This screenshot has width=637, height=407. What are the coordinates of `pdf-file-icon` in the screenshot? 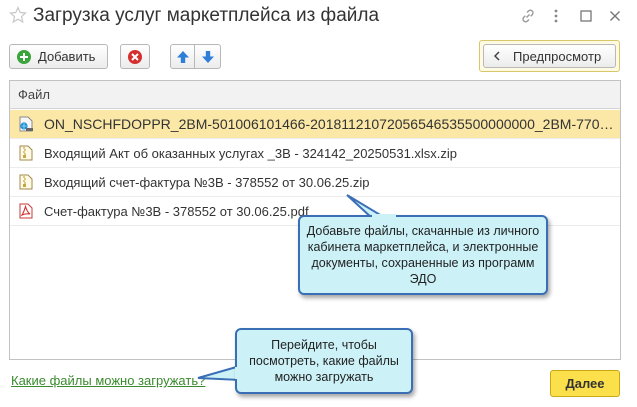 It's located at (26, 211).